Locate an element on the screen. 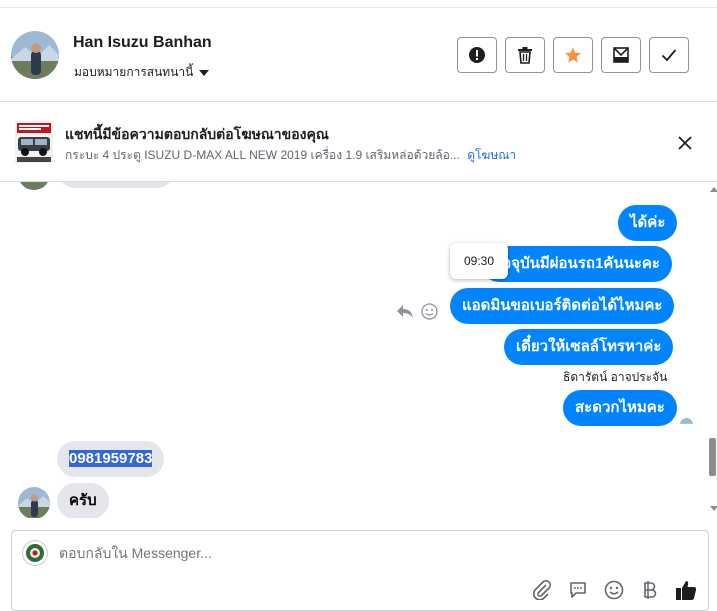  archive-button is located at coordinates (621, 55).